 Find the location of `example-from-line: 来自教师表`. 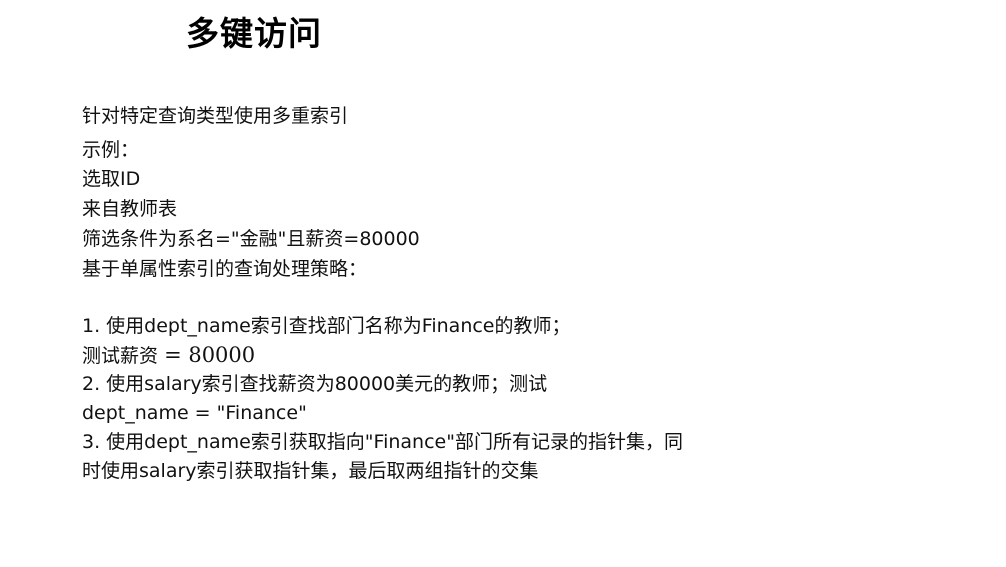

example-from-line: 来自教师表 is located at coordinates (130, 209).